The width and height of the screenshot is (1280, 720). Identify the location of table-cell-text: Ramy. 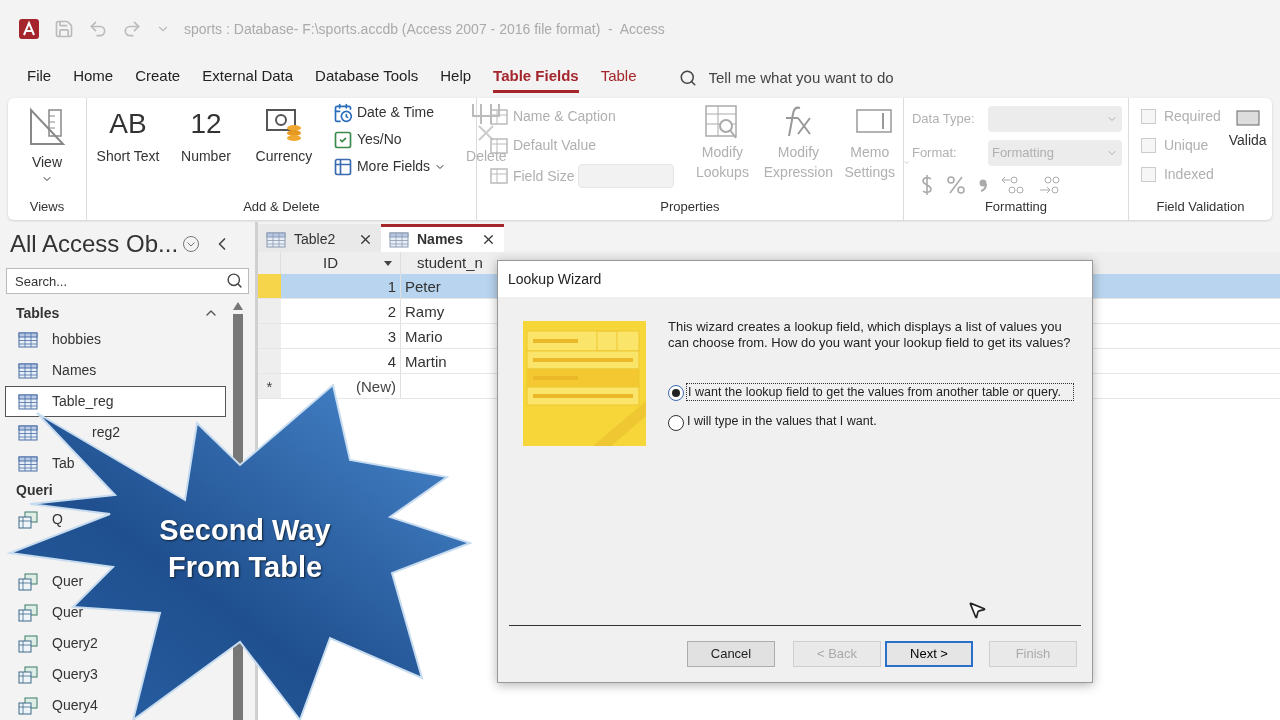
(425, 312).